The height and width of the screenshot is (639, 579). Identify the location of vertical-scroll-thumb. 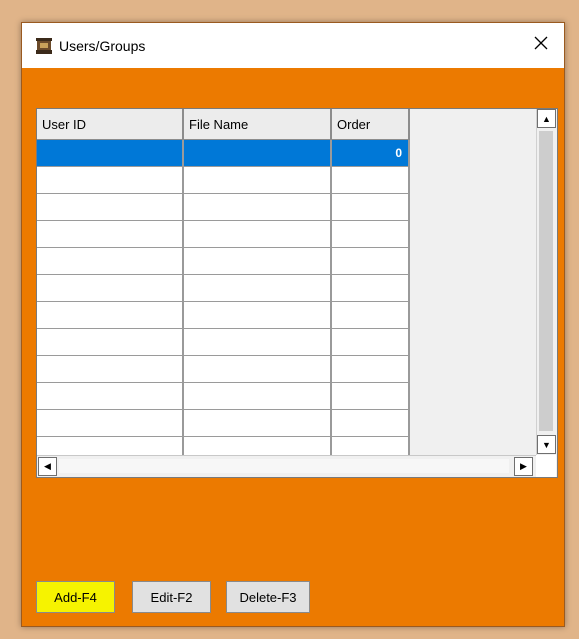
(546, 281).